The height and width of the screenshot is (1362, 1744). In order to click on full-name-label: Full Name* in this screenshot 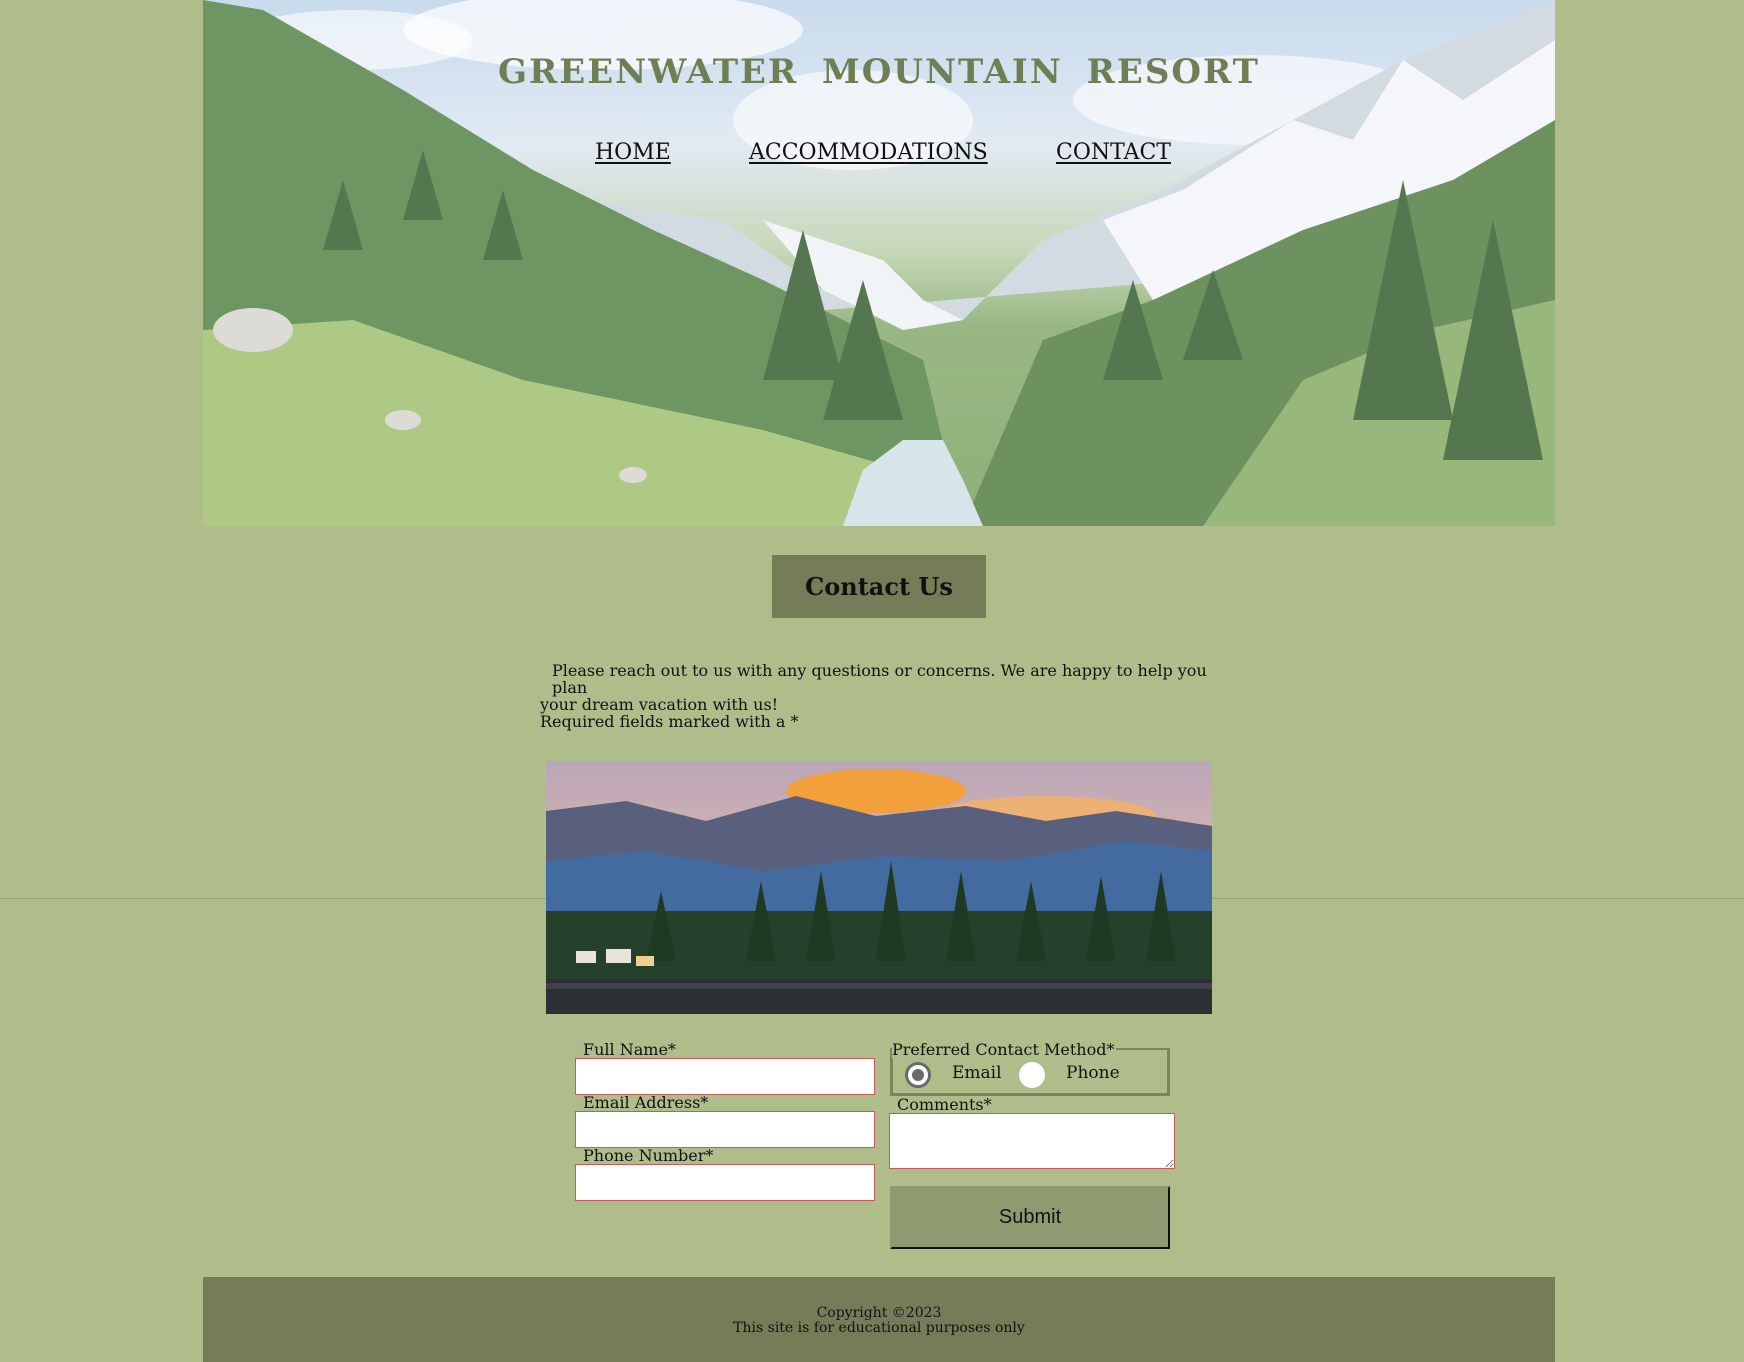, I will do `click(629, 1049)`.